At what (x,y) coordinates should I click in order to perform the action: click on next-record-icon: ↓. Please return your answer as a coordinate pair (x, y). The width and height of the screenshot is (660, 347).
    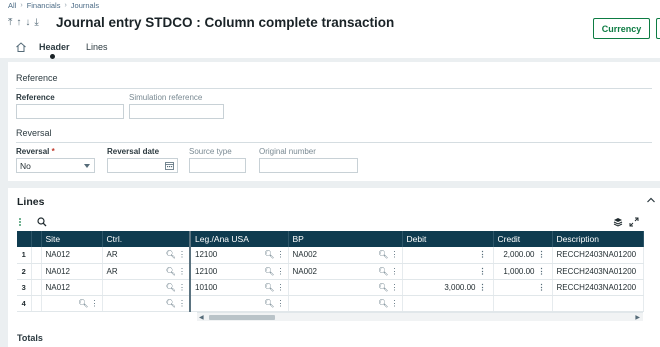
    Looking at the image, I should click on (27, 22).